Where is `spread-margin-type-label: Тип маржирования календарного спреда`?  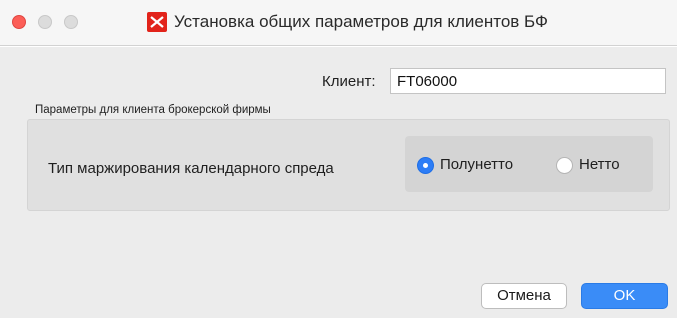 spread-margin-type-label: Тип маржирования календарного спреда is located at coordinates (191, 168).